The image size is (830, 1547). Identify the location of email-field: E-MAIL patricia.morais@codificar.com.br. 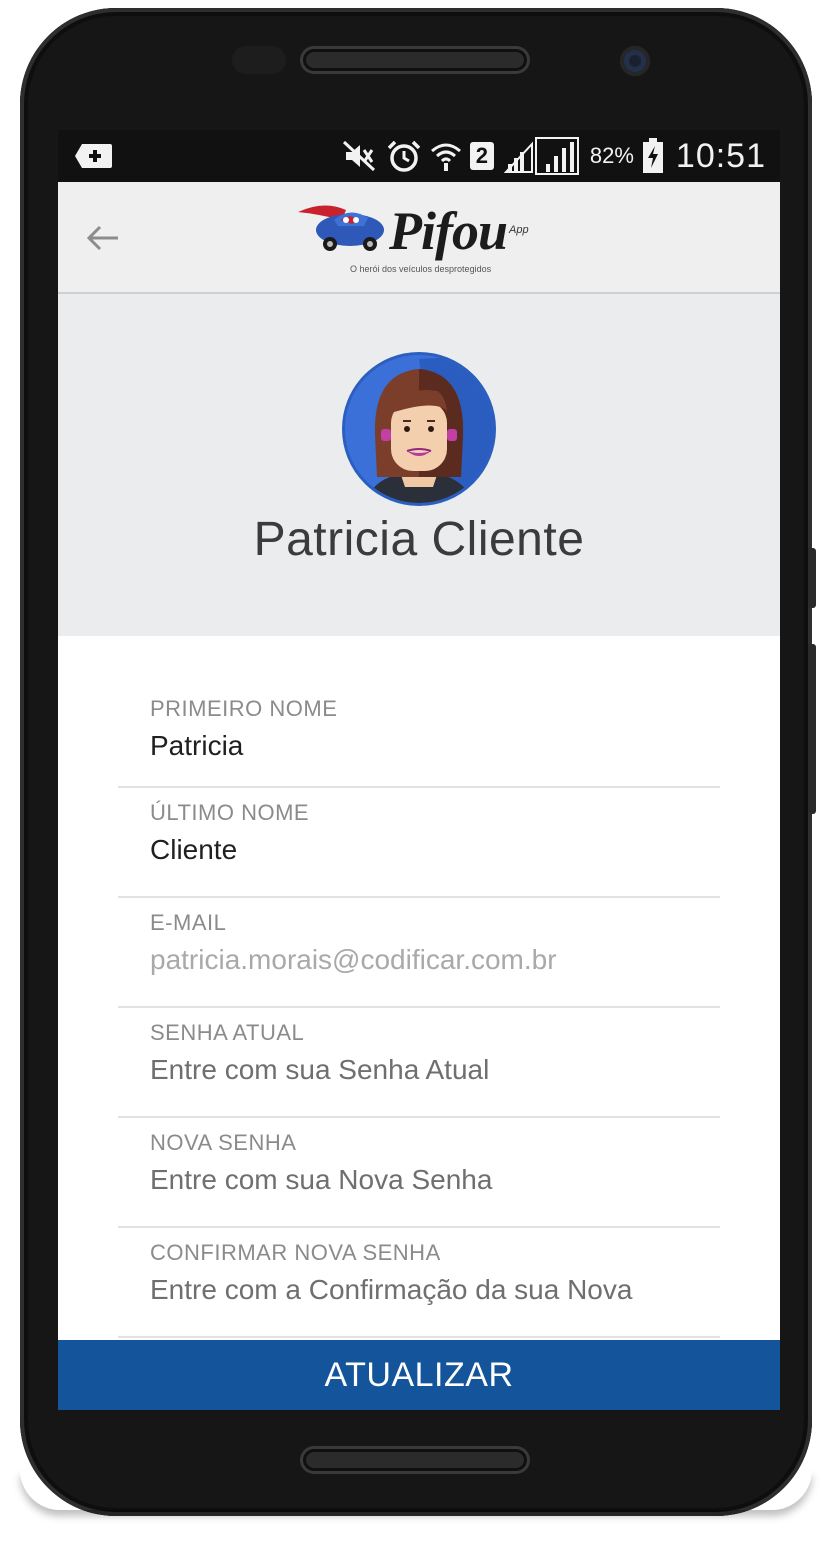
(419, 953).